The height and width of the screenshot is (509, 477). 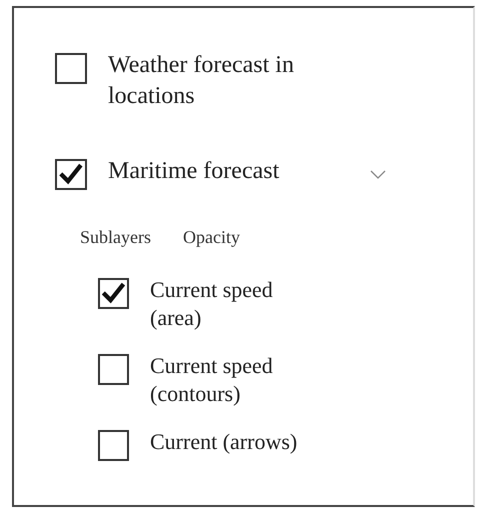 What do you see at coordinates (224, 442) in the screenshot?
I see `sublayer-label: Current (arrows)` at bounding box center [224, 442].